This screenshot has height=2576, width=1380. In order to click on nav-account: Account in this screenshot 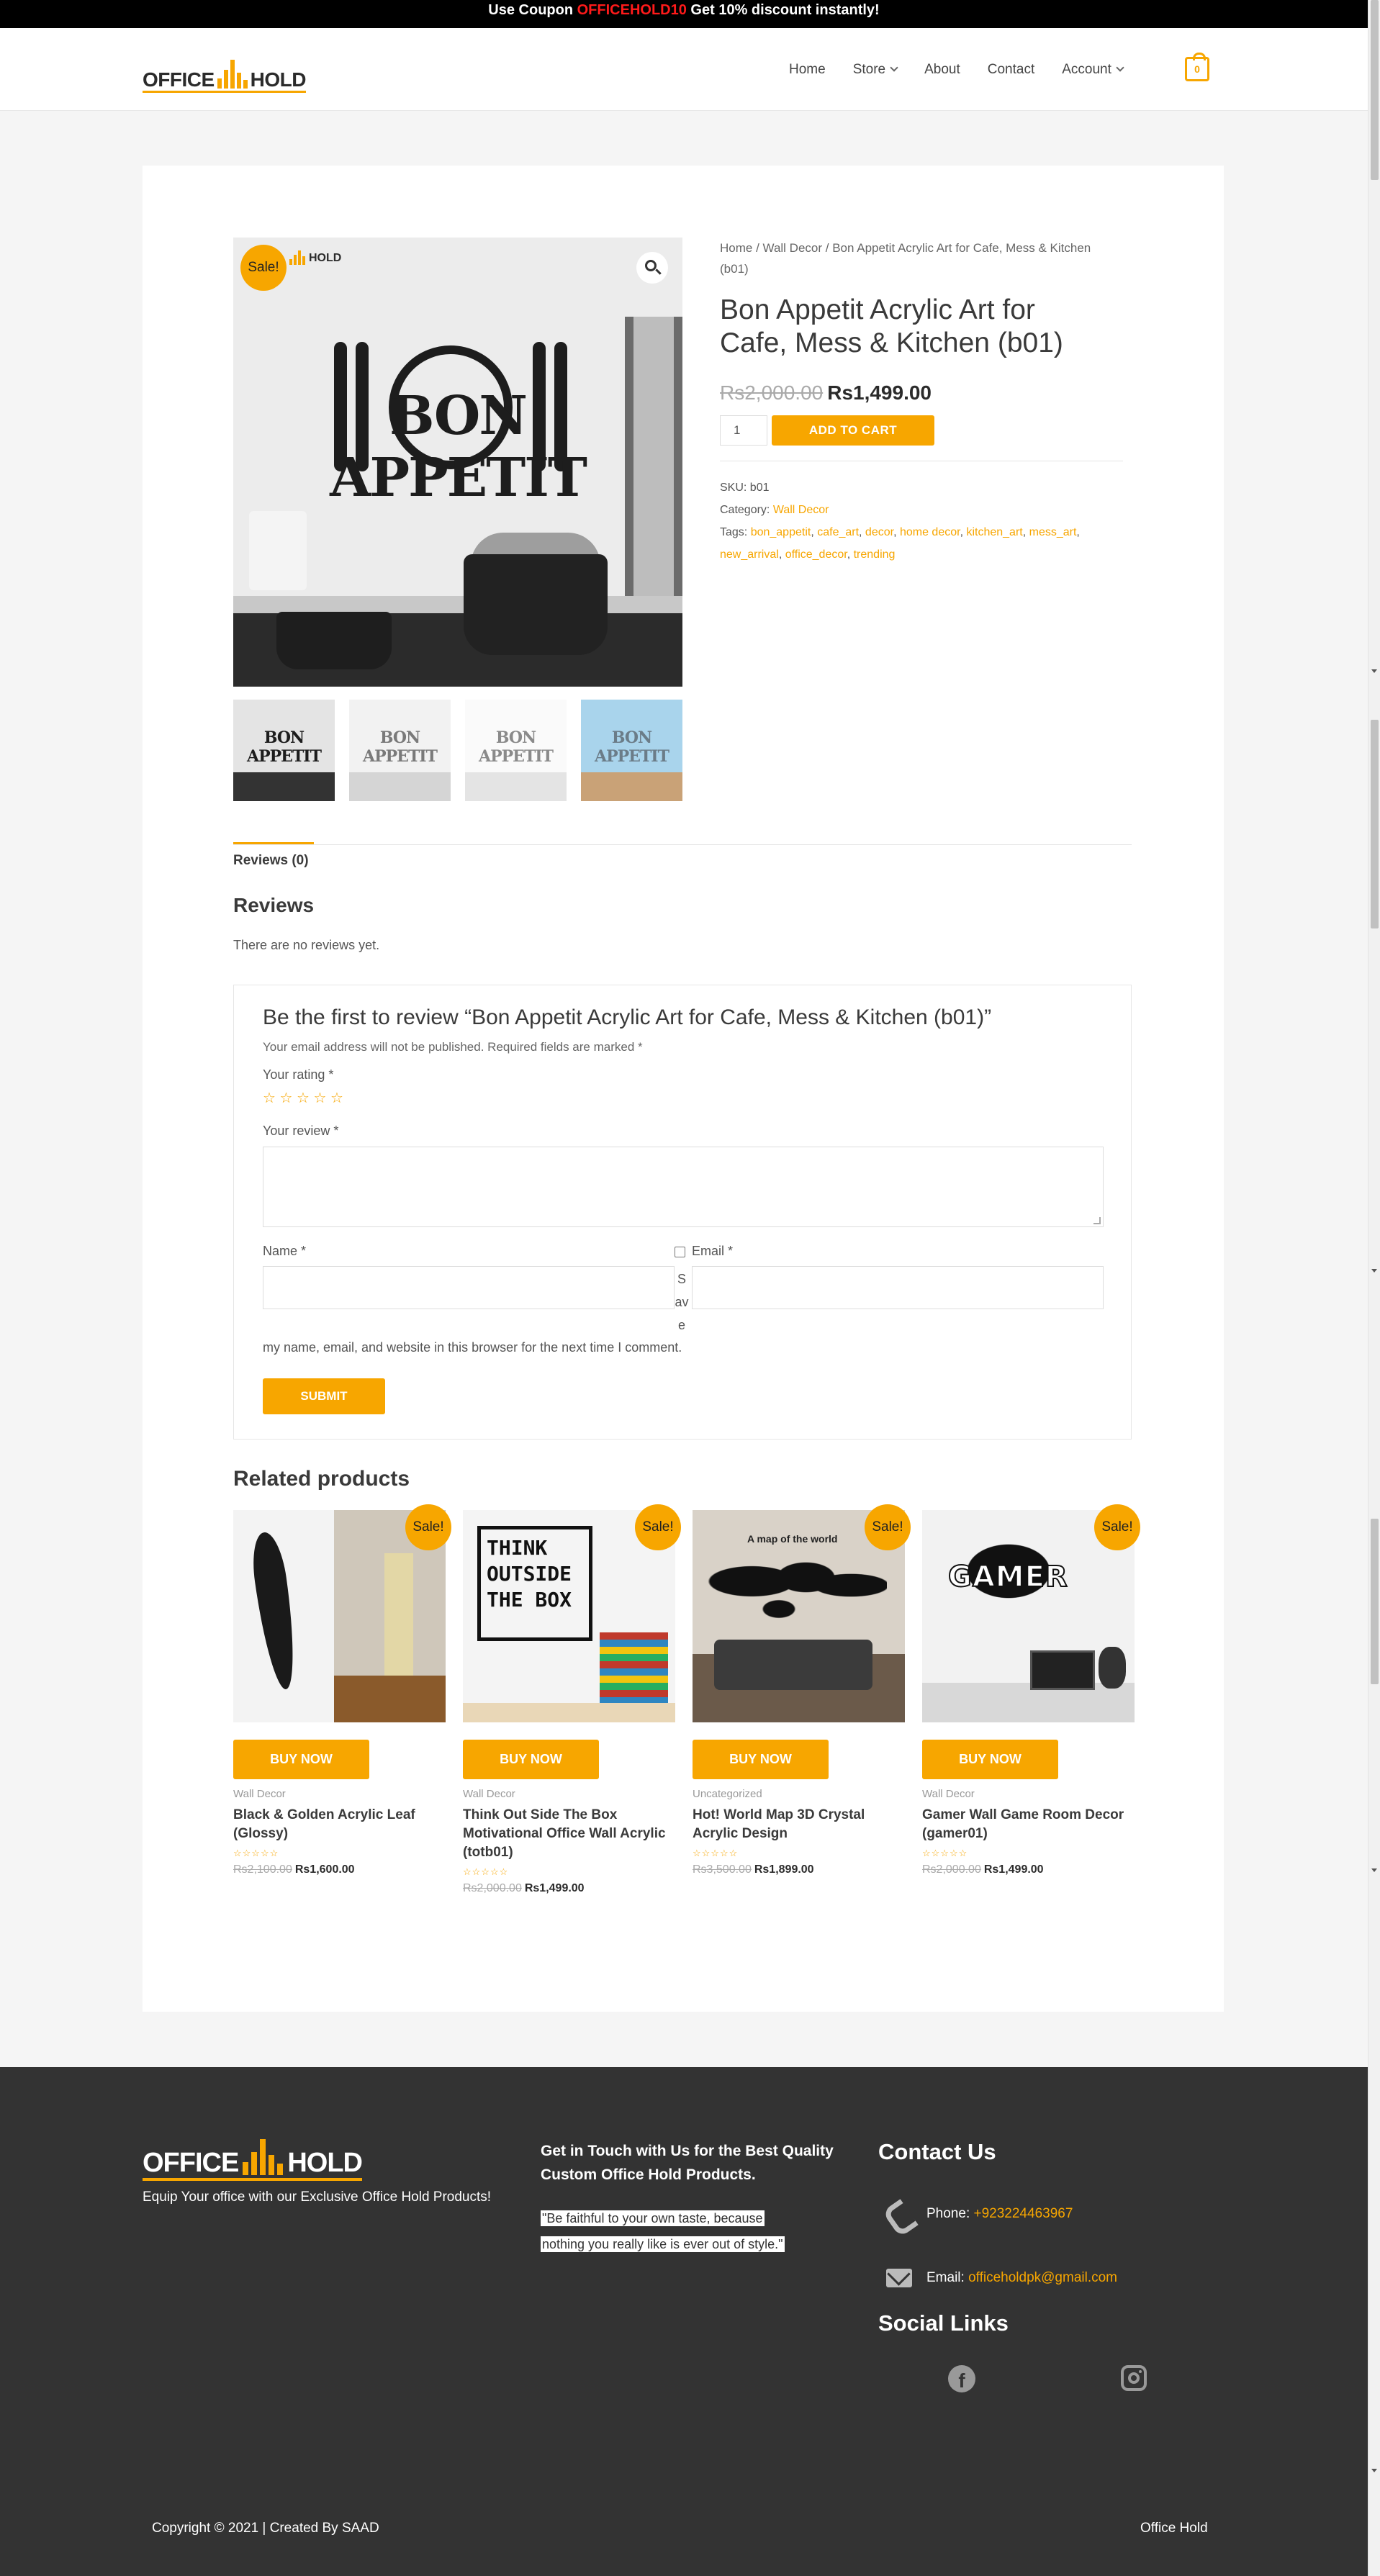, I will do `click(1093, 70)`.